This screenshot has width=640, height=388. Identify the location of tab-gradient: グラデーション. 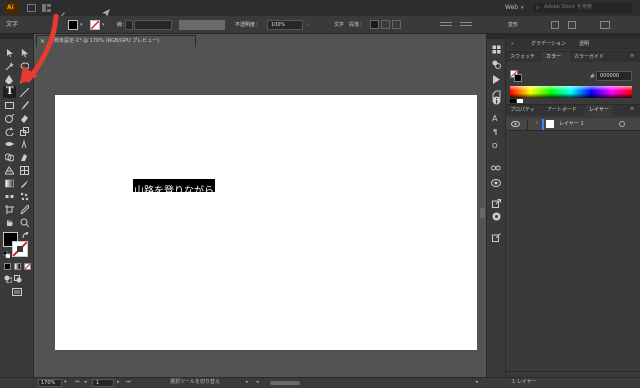
(548, 44).